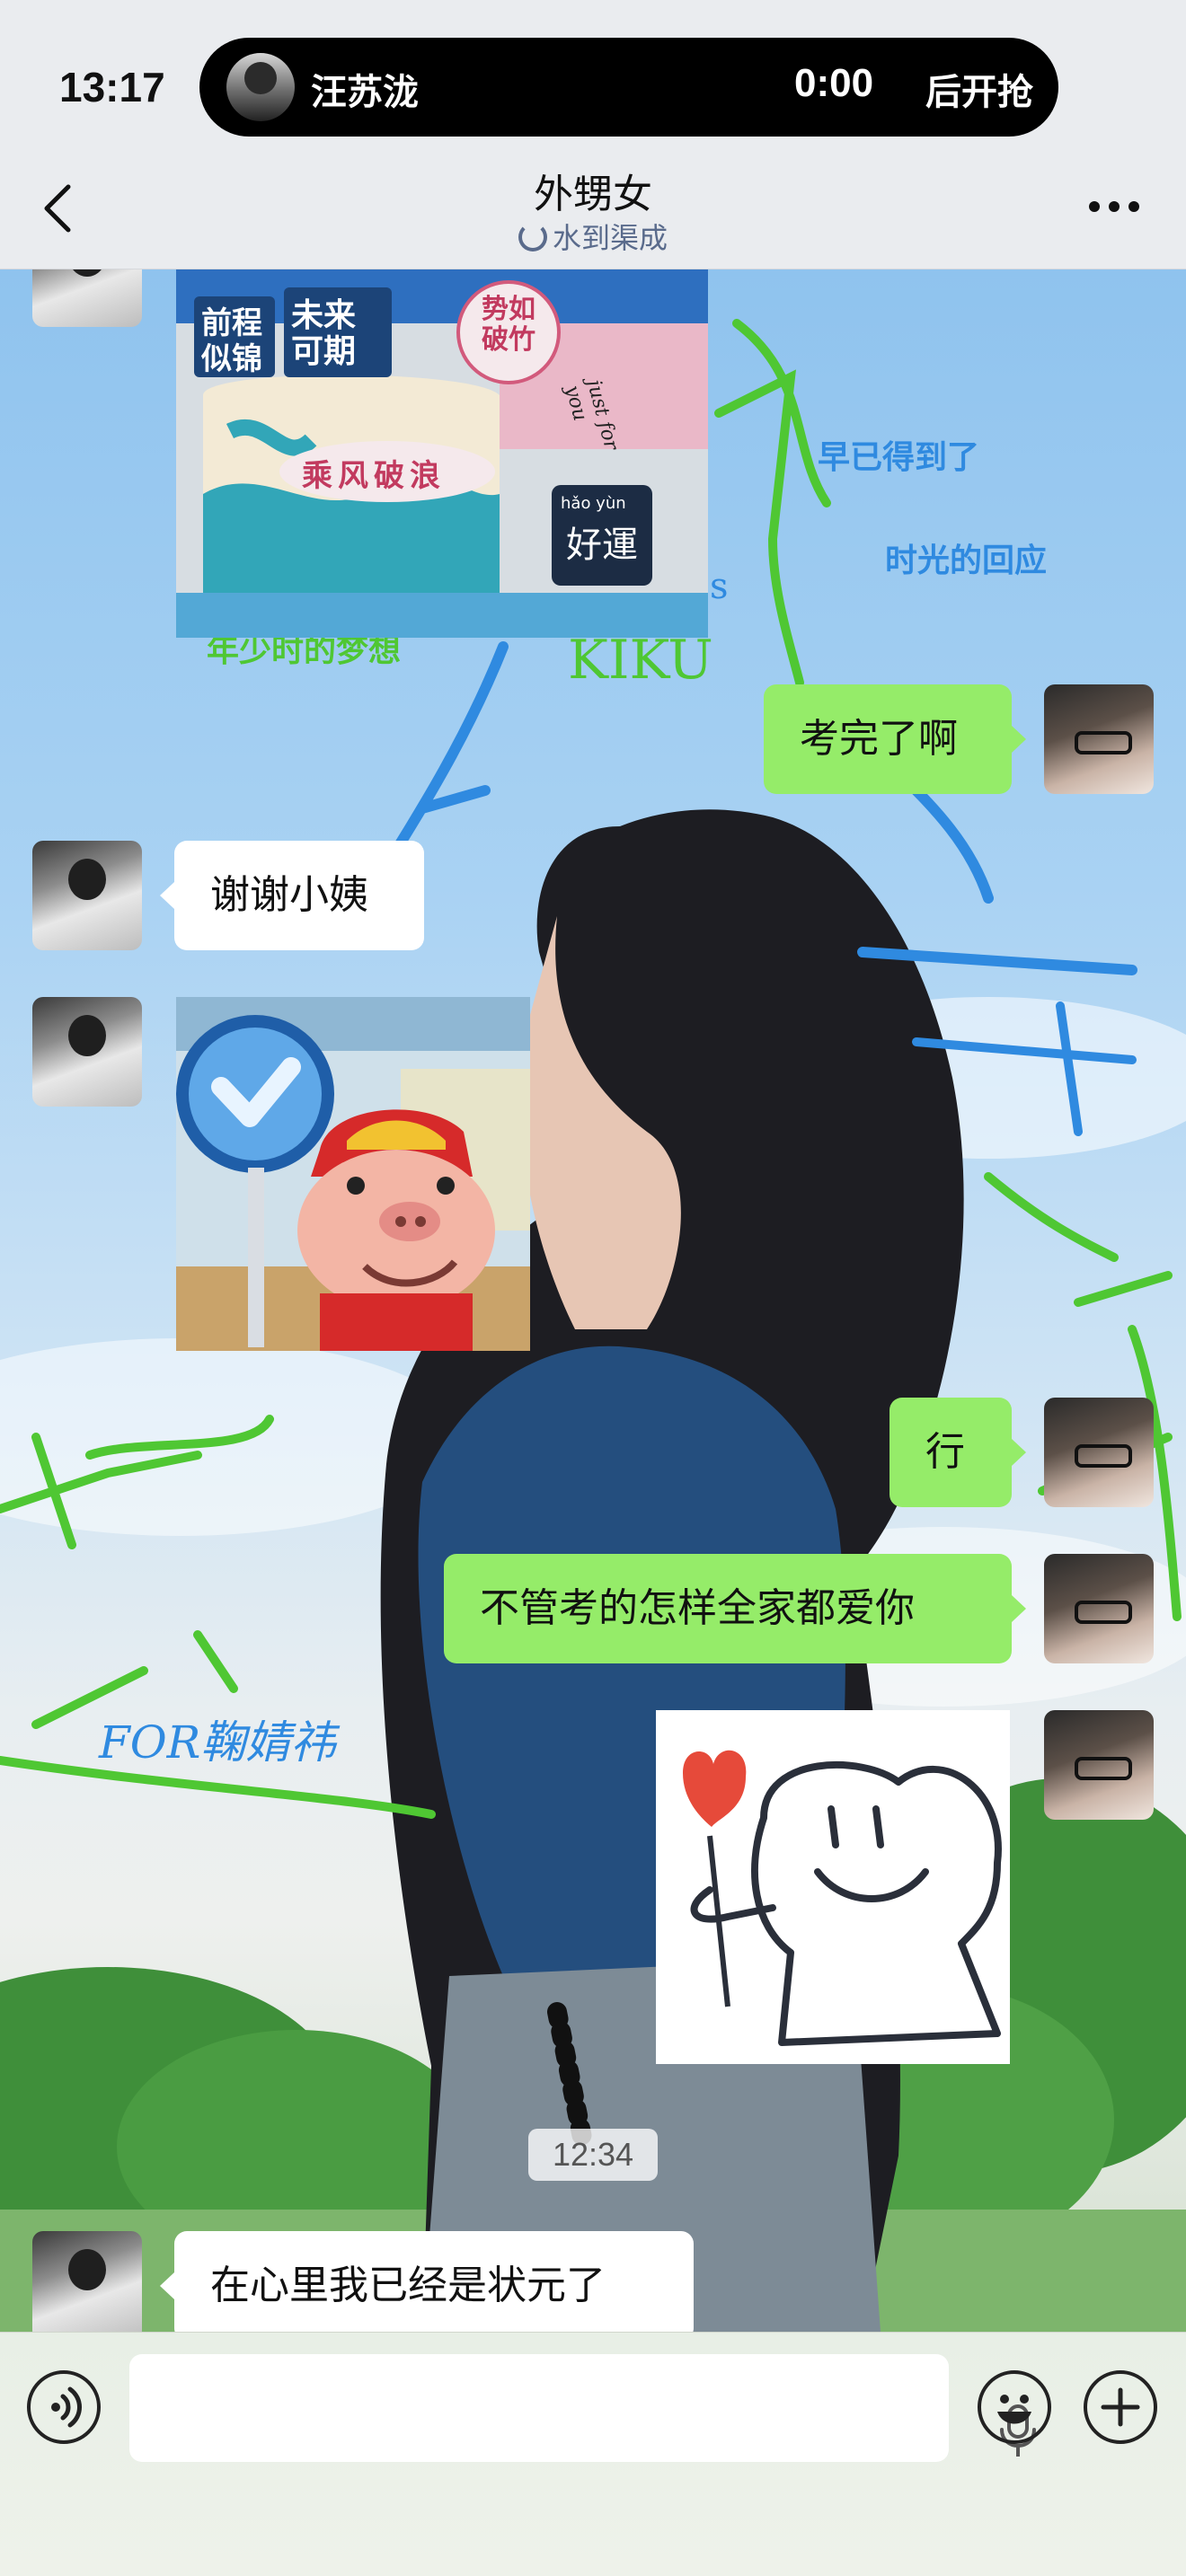 The height and width of the screenshot is (2576, 1186). What do you see at coordinates (324, 333) in the screenshot?
I see `cake-sign-future: 未来可期` at bounding box center [324, 333].